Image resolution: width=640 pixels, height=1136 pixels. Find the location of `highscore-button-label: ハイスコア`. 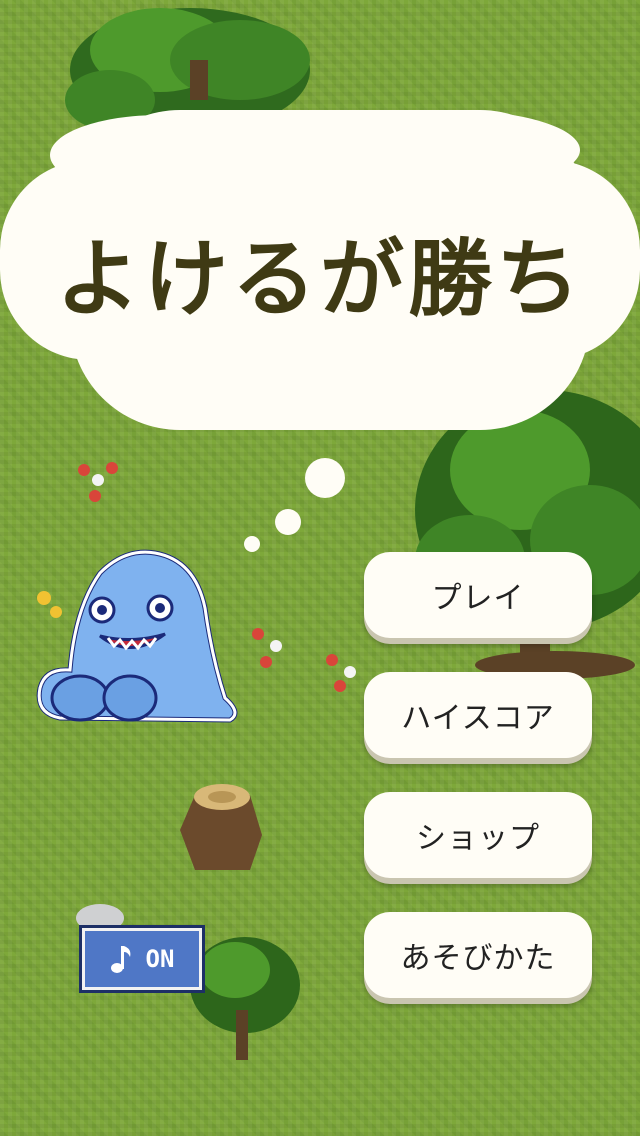

highscore-button-label: ハイスコア is located at coordinates (478, 718).